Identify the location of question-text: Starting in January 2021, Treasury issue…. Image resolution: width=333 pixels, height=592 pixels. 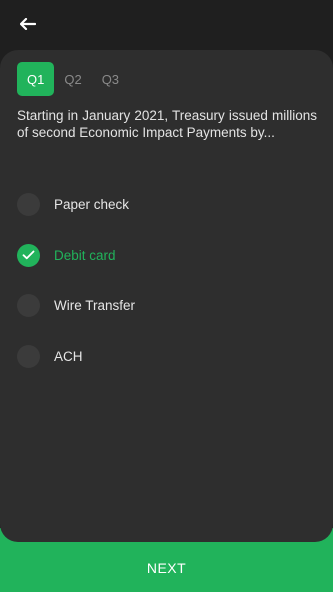
(167, 124).